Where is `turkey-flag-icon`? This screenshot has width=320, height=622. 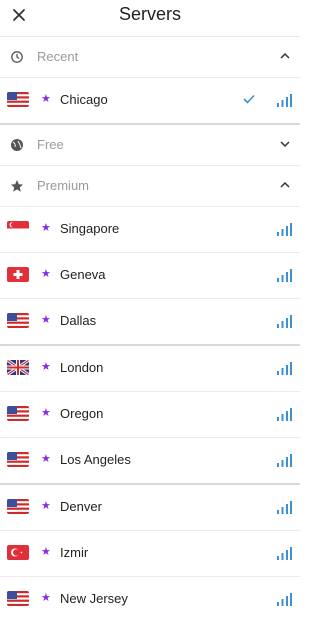
turkey-flag-icon is located at coordinates (18, 552).